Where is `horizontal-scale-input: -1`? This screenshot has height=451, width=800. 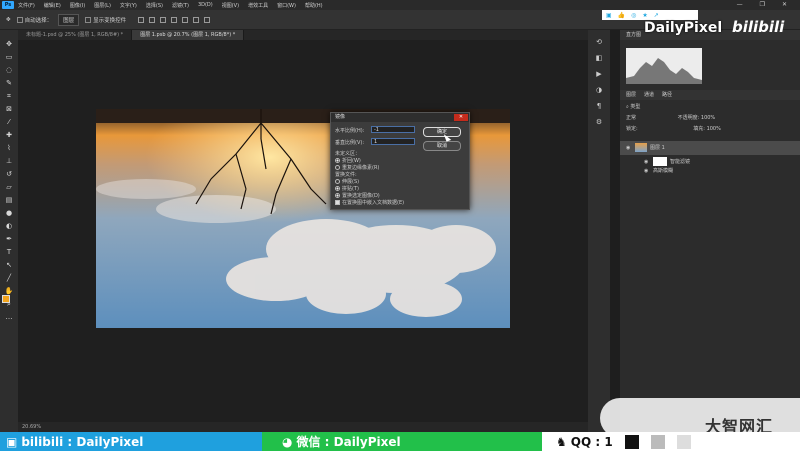 horizontal-scale-input: -1 is located at coordinates (393, 129).